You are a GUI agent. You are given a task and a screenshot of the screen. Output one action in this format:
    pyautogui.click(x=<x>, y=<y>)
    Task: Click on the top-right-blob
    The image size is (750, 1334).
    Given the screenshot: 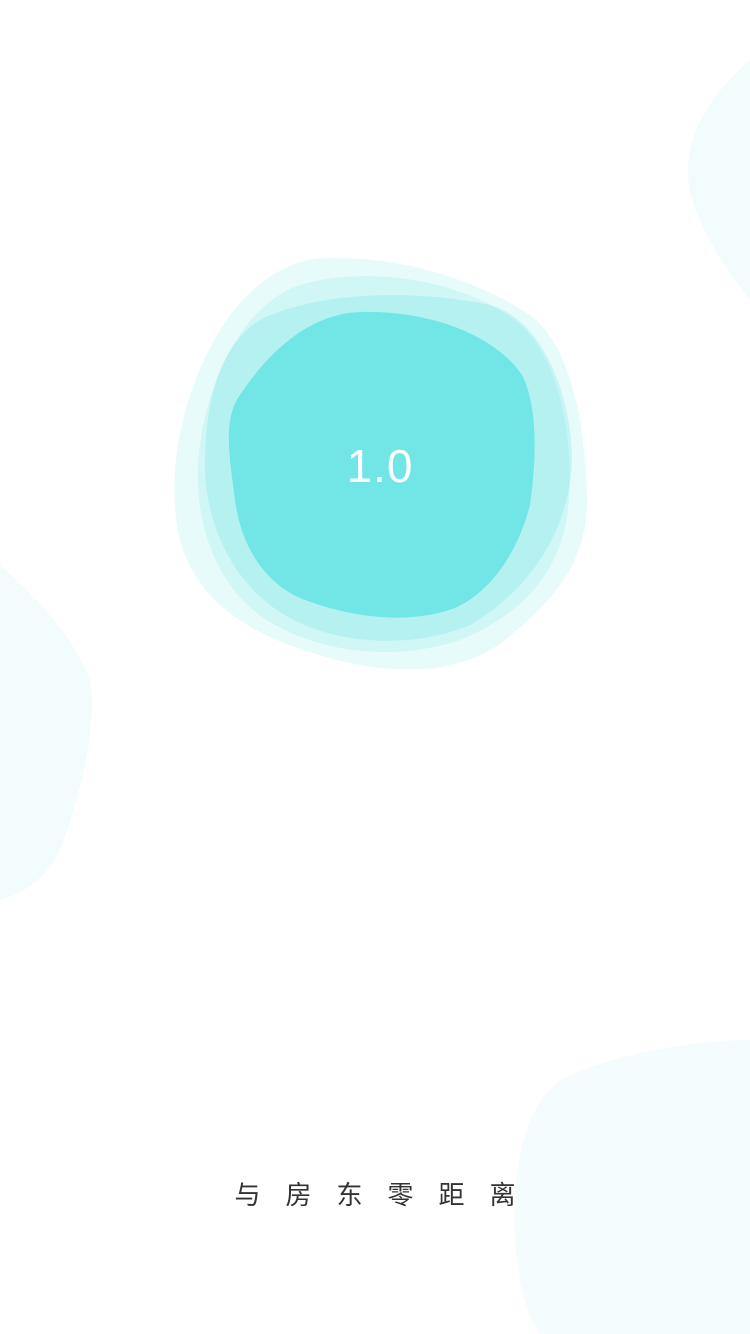 What is the action you would take?
    pyautogui.click(x=718, y=180)
    